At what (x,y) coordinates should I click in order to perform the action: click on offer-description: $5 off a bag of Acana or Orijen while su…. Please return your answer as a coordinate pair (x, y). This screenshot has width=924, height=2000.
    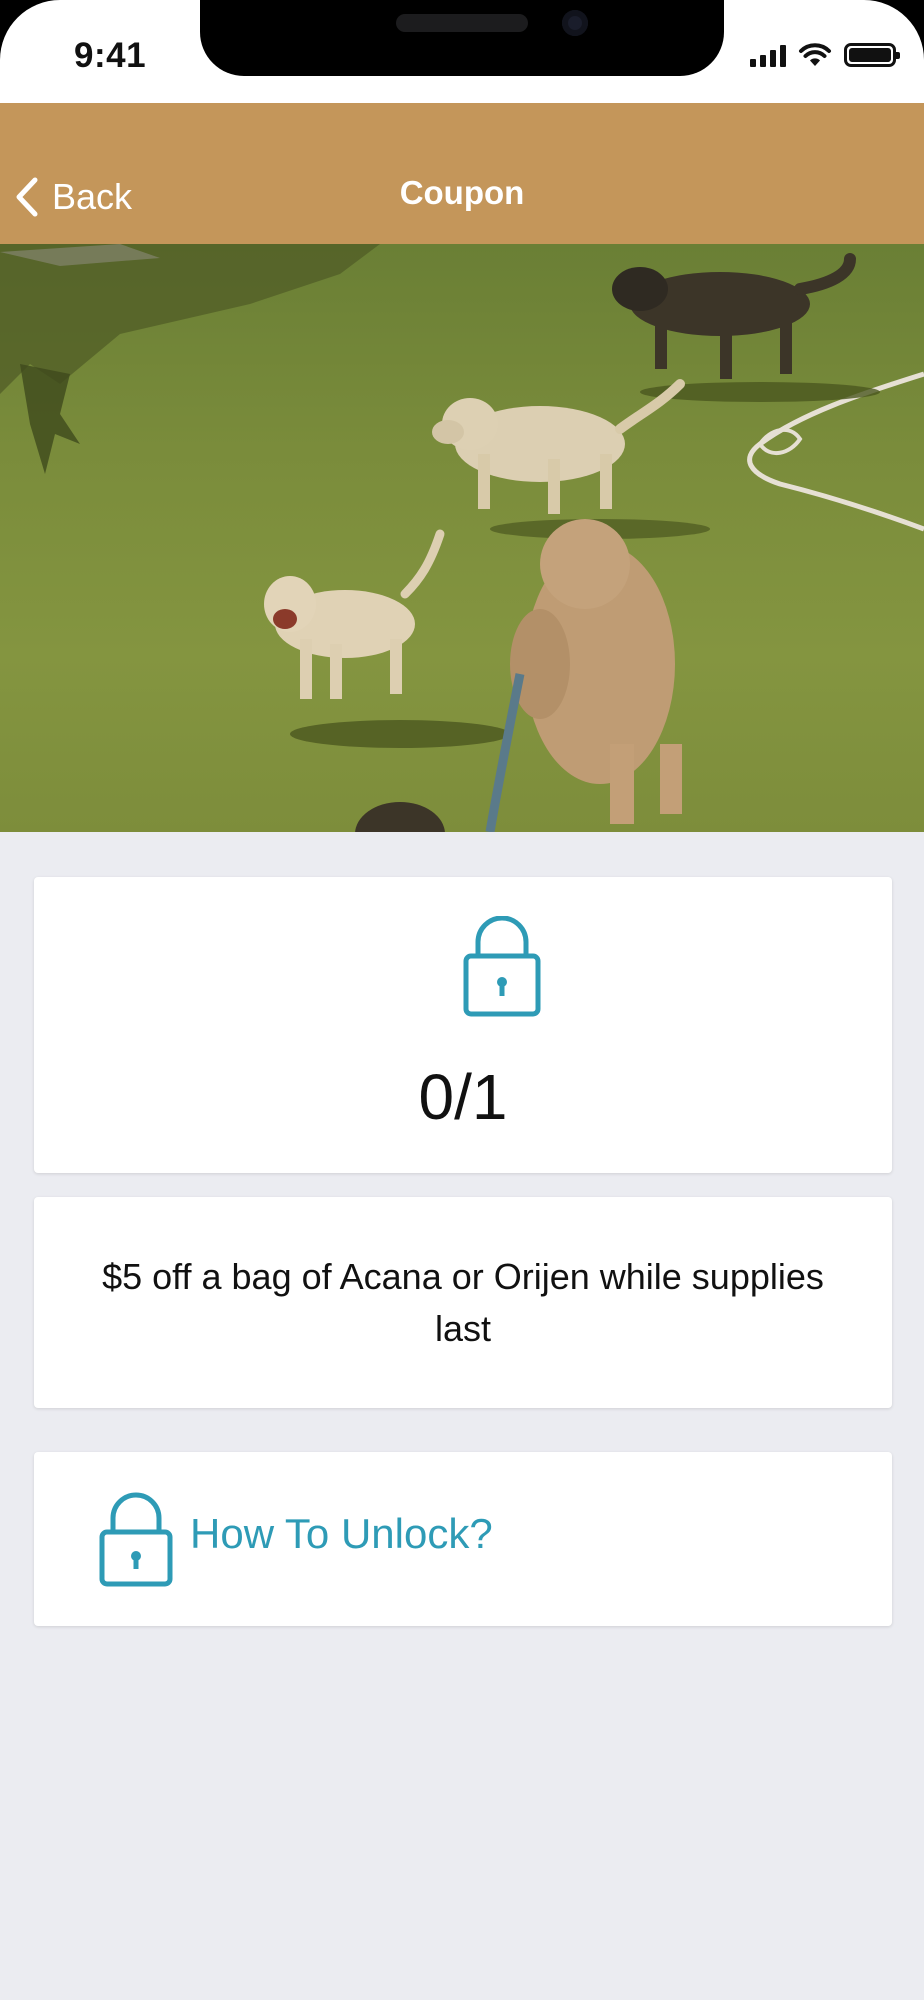
    Looking at the image, I should click on (463, 1302).